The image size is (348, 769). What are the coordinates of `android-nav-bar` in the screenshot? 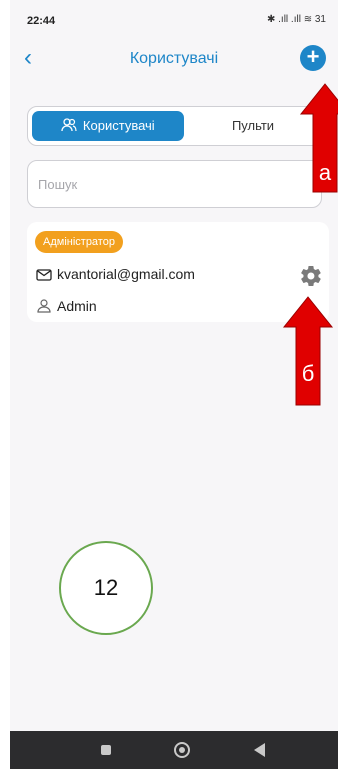 It's located at (174, 750).